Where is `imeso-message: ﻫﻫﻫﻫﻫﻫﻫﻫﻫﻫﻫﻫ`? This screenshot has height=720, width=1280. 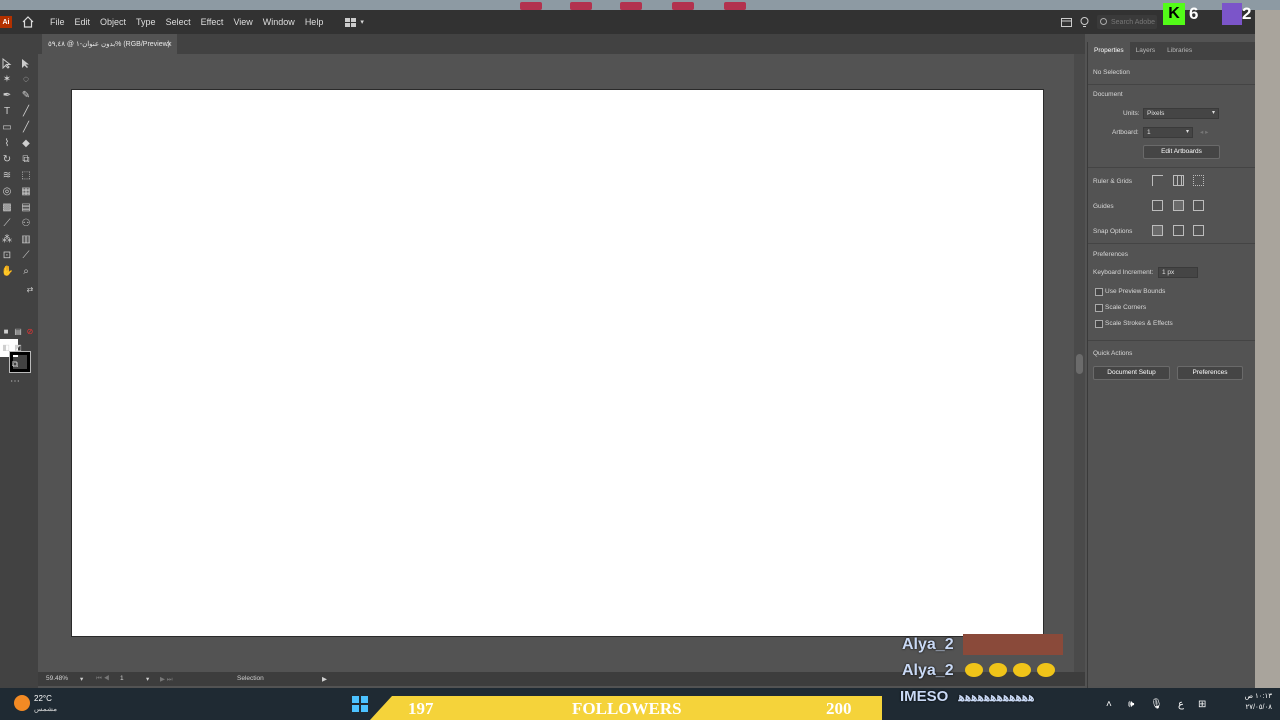 imeso-message: ﻫﻫﻫﻫﻫﻫﻫﻫﻫﻫﻫﻫ is located at coordinates (996, 697).